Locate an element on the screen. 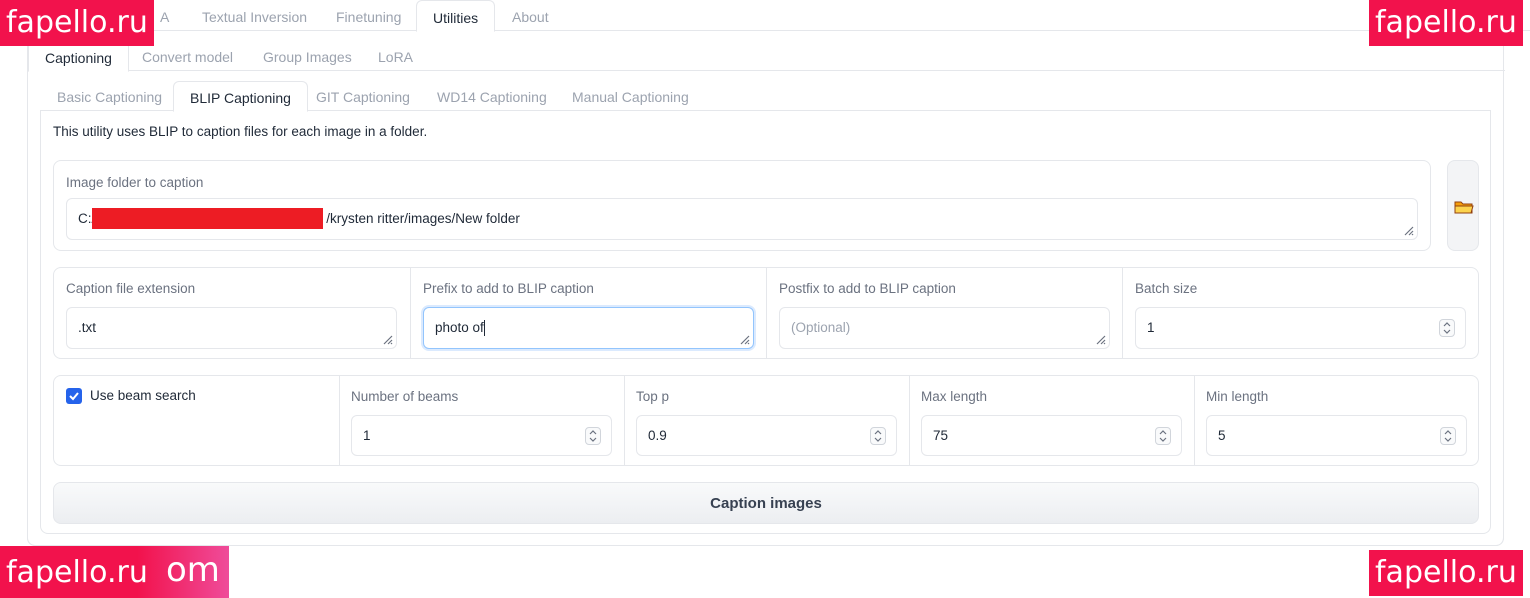  num-beams-label: Number of beams is located at coordinates (405, 396).